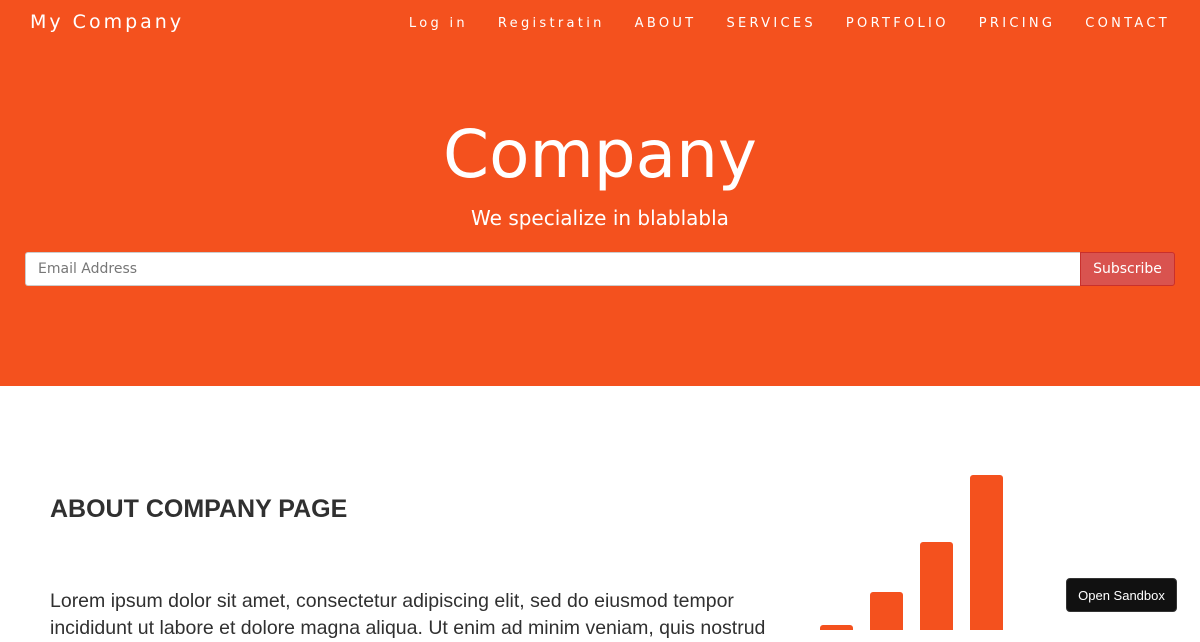  I want to click on hero-subtitle: We specialize in blablabla, so click(600, 218).